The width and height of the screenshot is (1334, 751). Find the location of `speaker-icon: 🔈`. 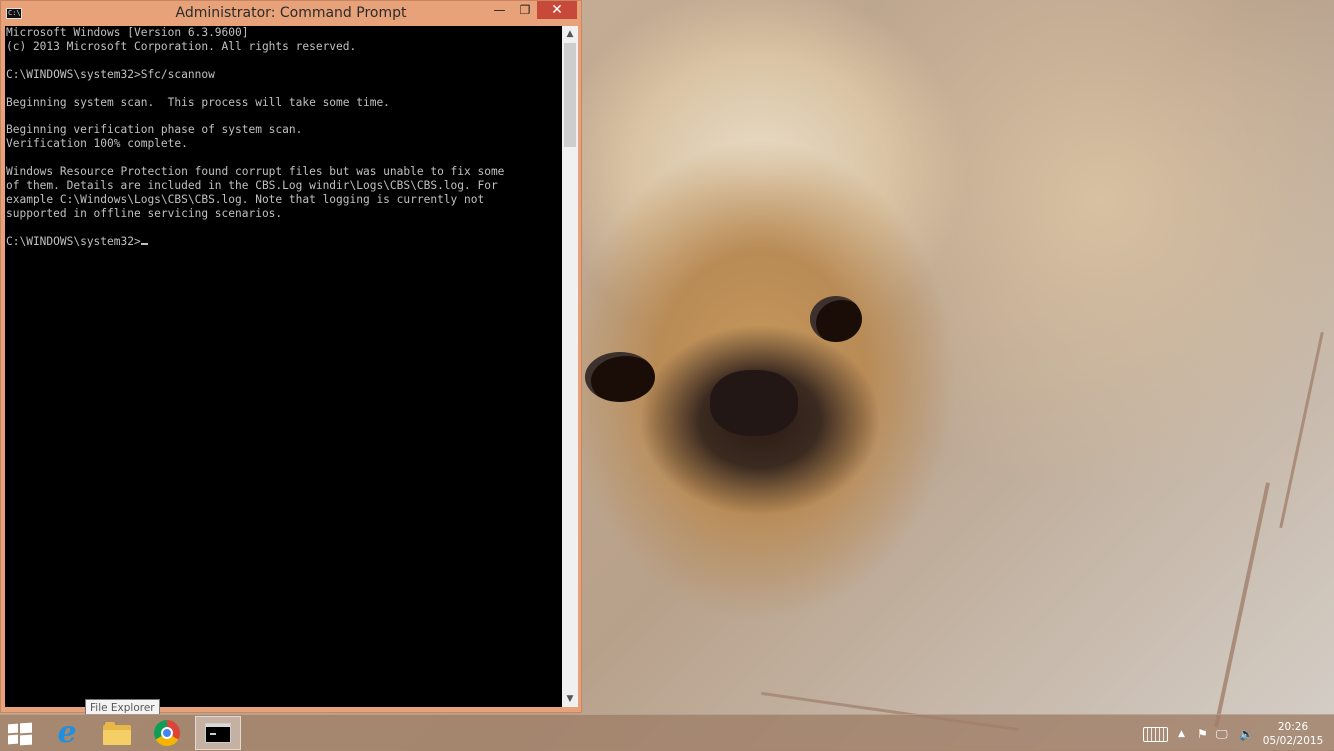

speaker-icon: 🔈 is located at coordinates (1246, 734).